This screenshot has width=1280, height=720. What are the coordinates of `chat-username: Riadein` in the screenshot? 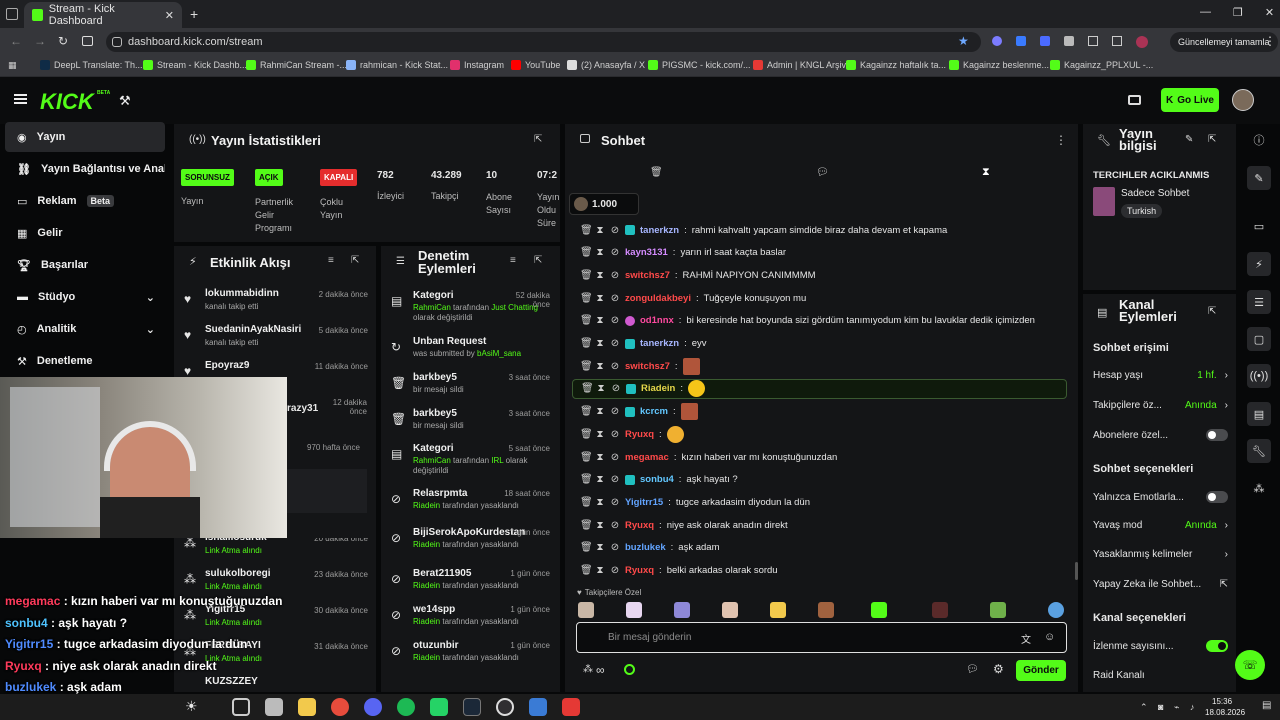 It's located at (658, 388).